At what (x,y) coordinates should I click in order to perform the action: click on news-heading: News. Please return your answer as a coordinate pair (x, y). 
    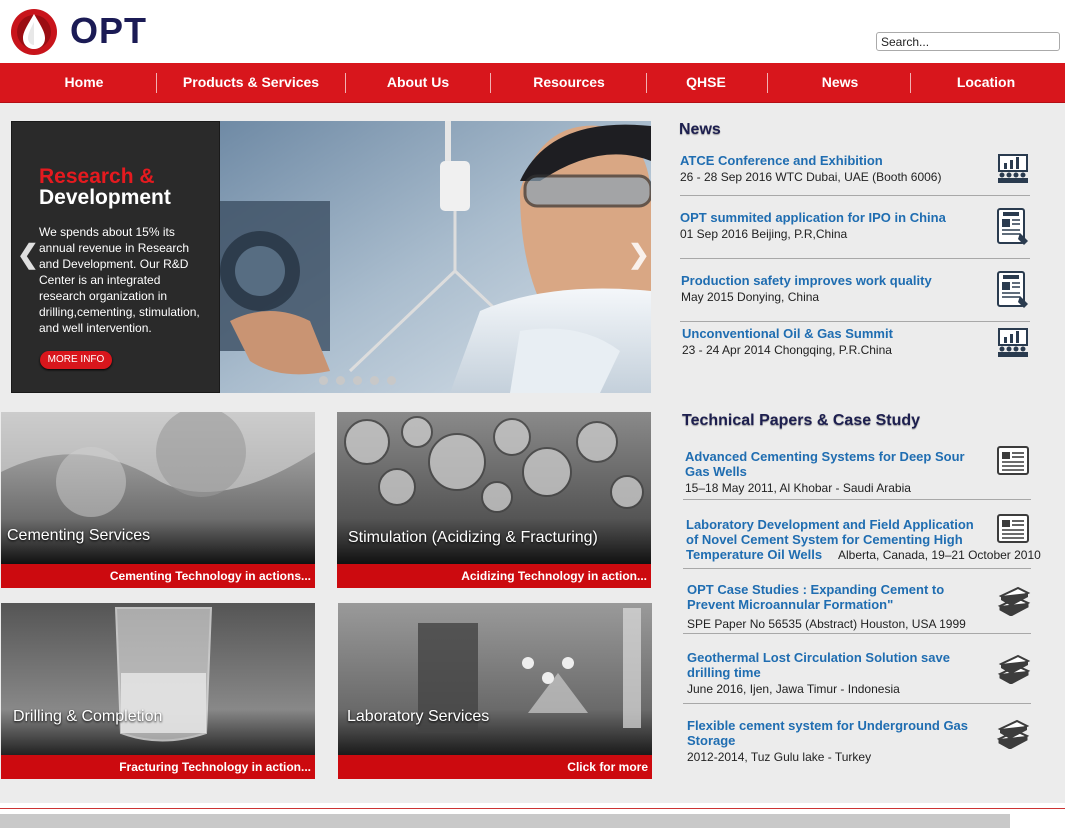
    Looking at the image, I should click on (700, 129).